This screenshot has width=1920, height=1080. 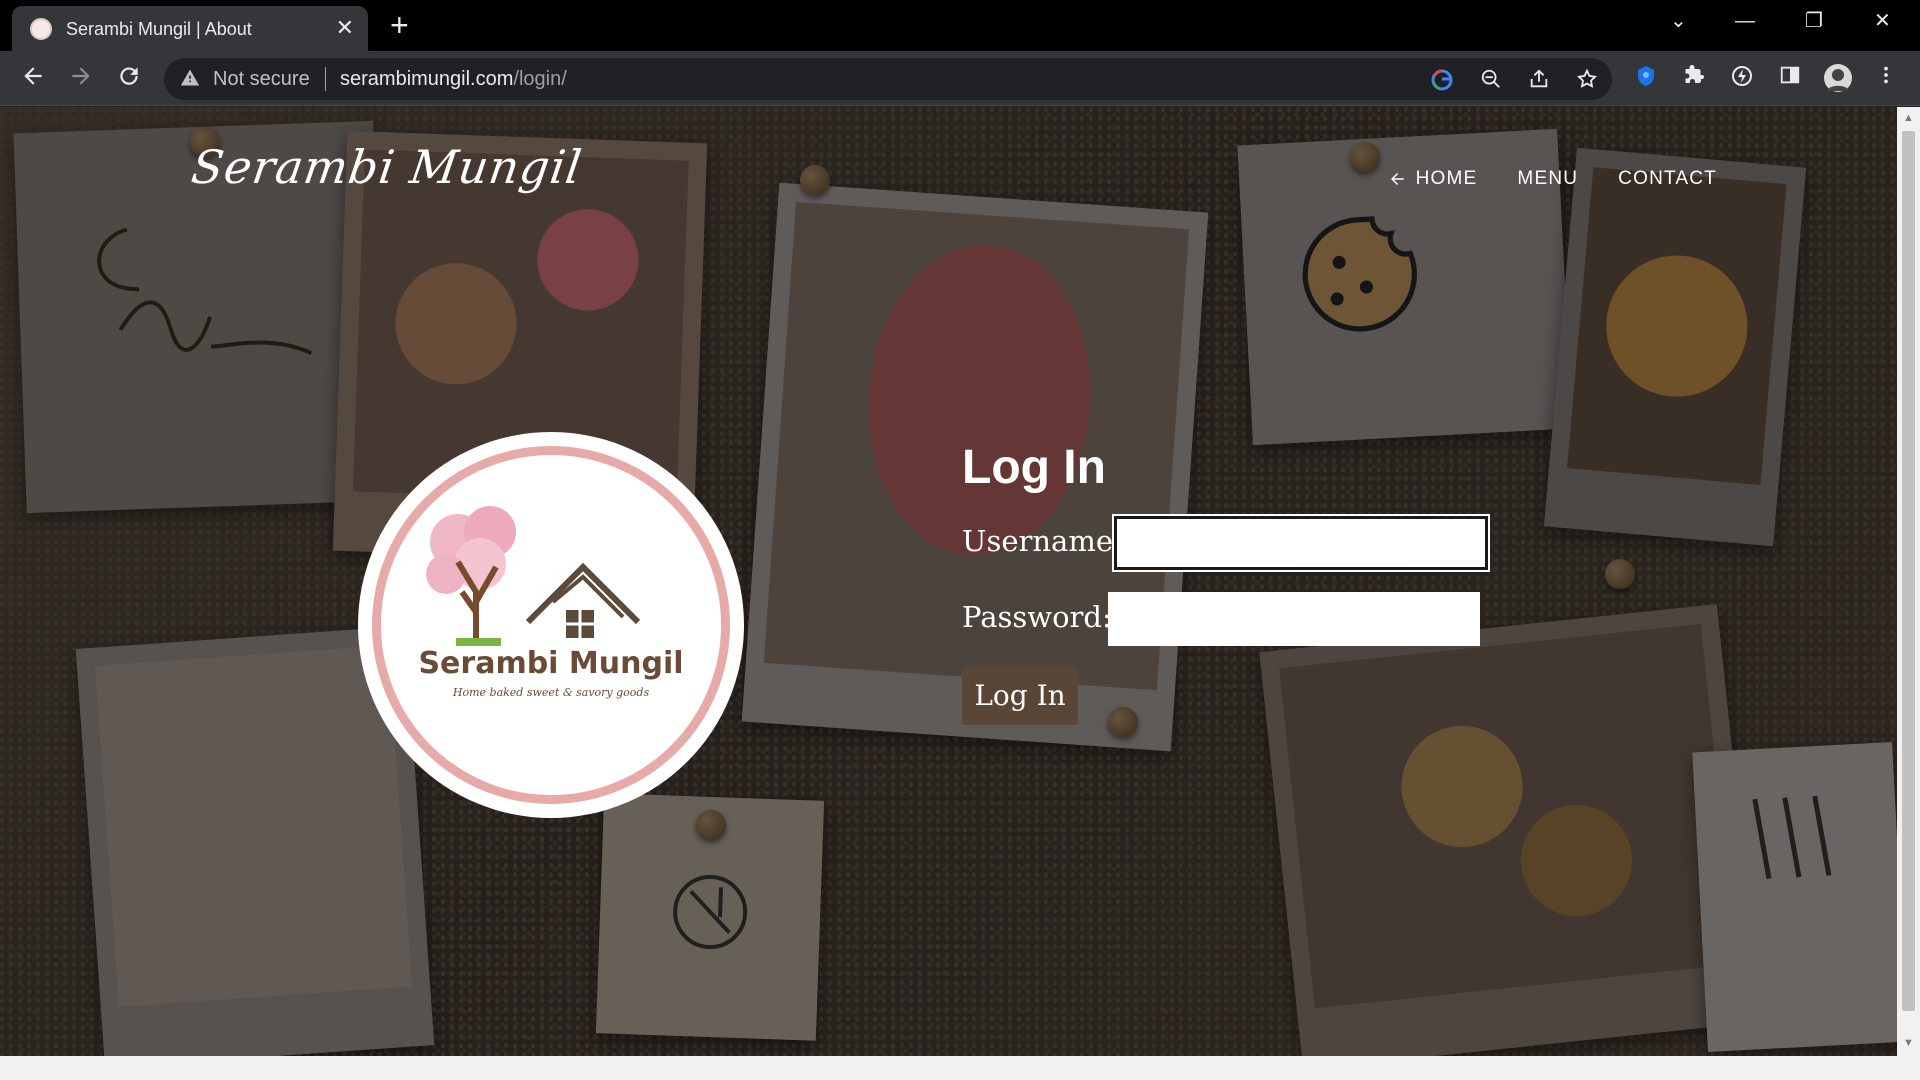 I want to click on url-text: serambimungil.com/login/, so click(x=453, y=79).